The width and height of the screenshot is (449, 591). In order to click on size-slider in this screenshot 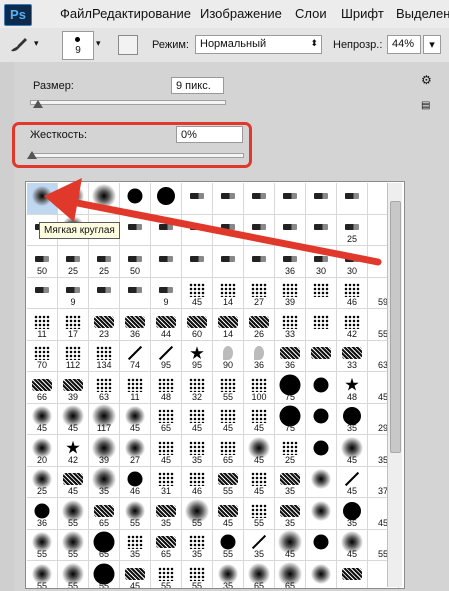, I will do `click(128, 102)`.